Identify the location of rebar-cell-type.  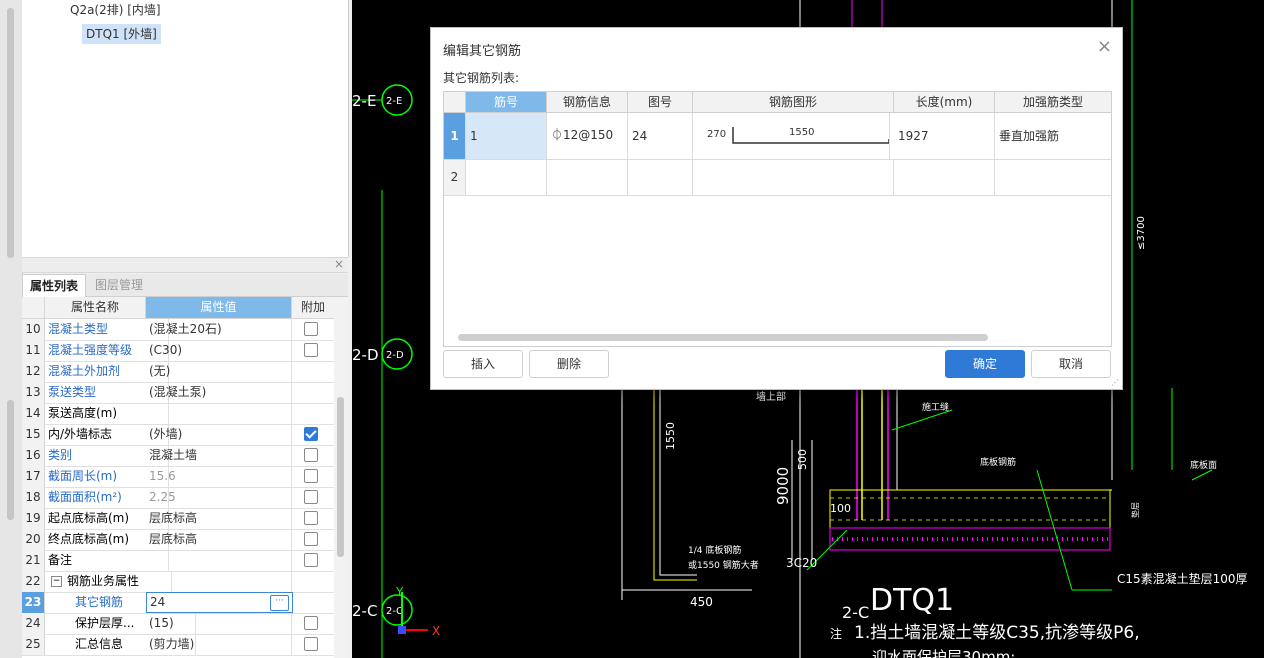
(1053, 177).